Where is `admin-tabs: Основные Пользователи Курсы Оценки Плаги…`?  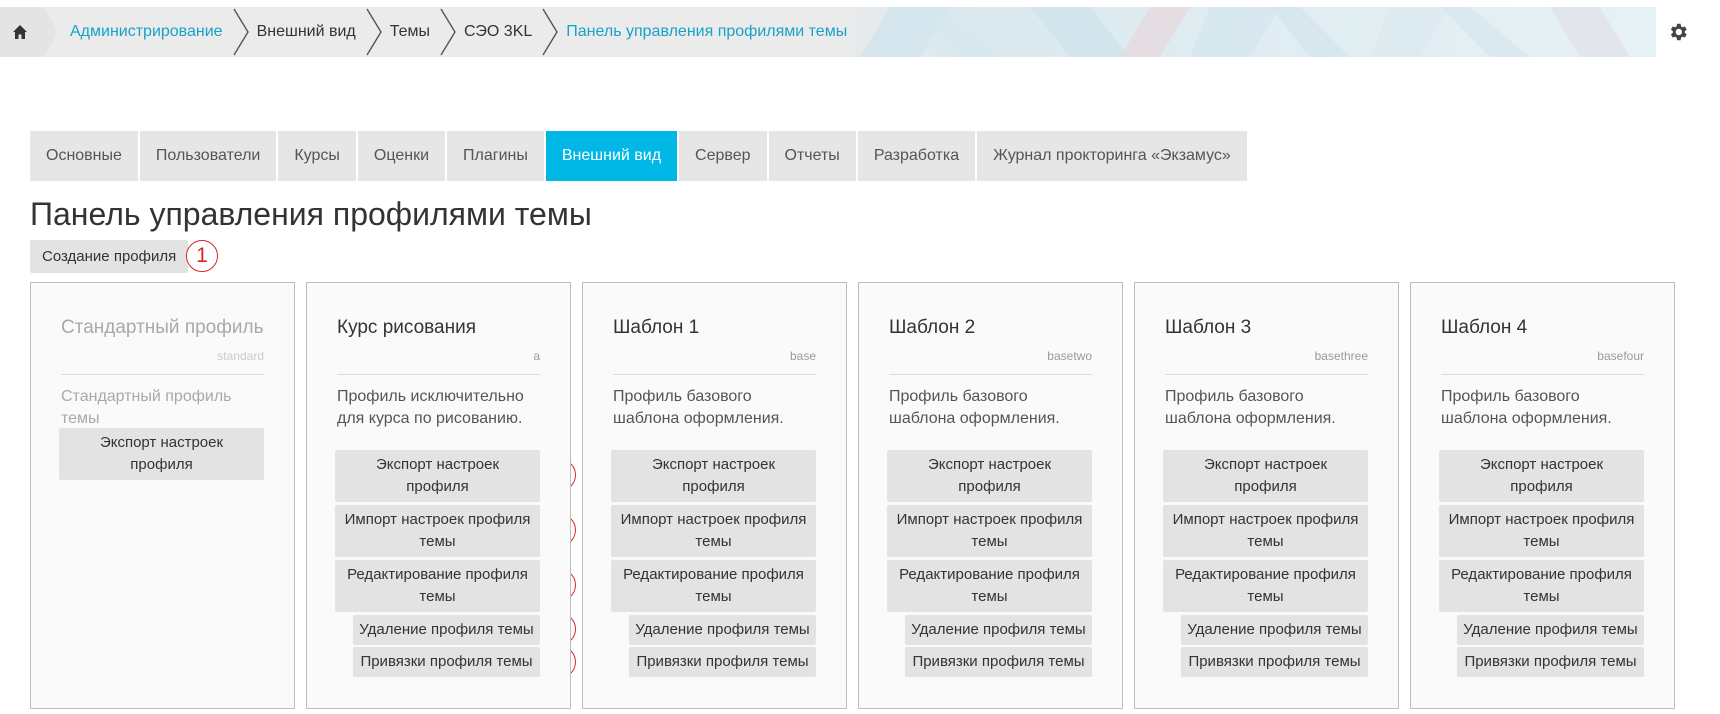 admin-tabs: Основные Пользователи Курсы Оценки Плаги… is located at coordinates (639, 156).